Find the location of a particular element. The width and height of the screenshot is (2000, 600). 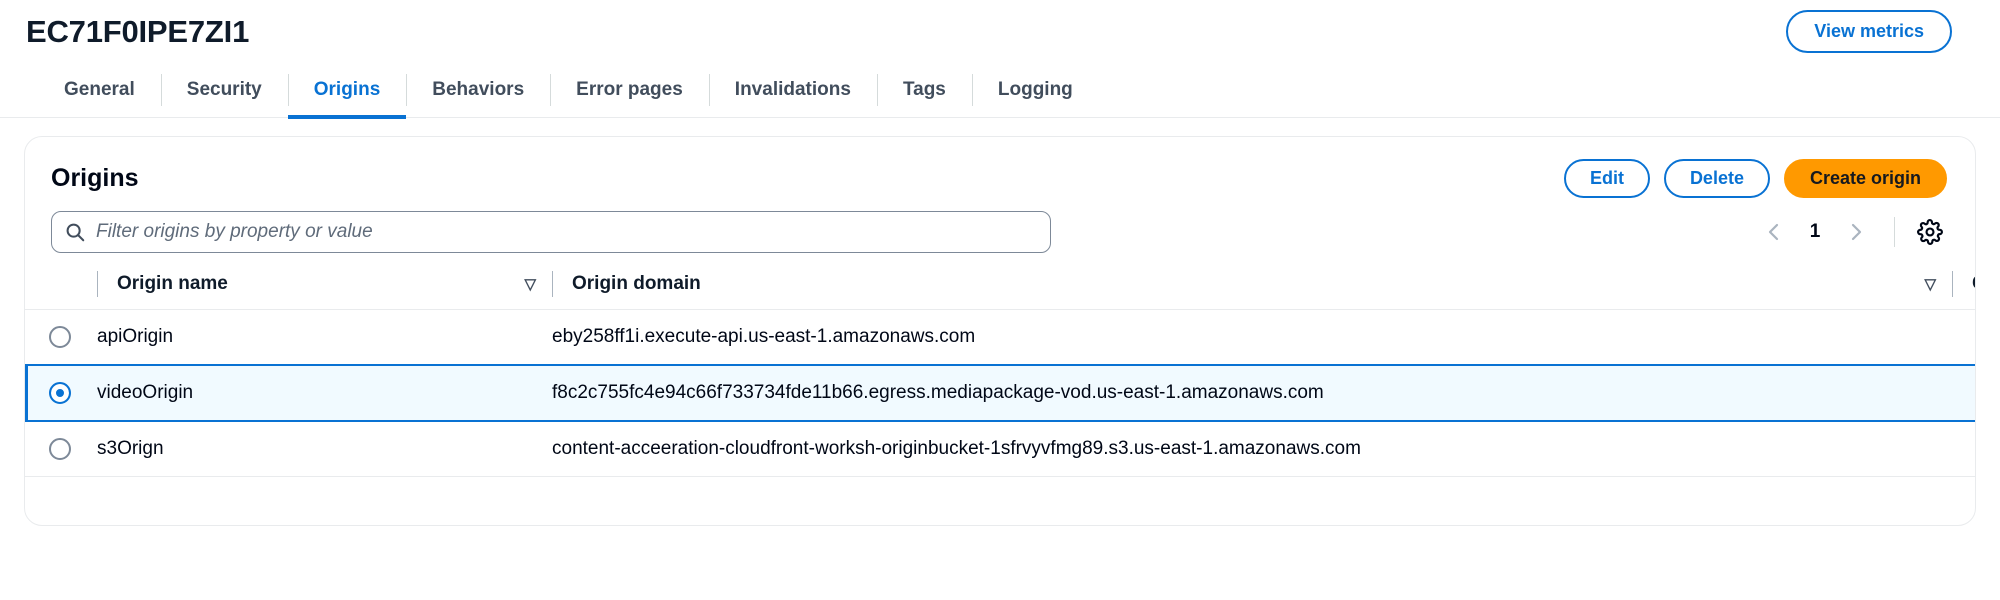

tab-label: Invalidations is located at coordinates (792, 89).